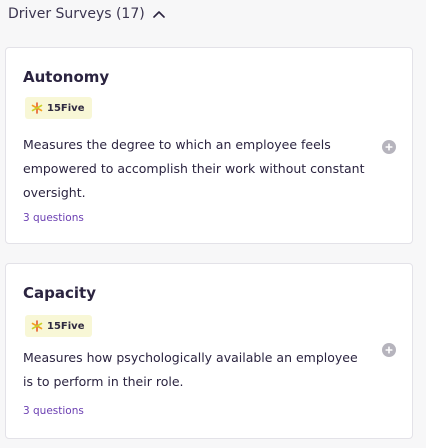  Describe the element at coordinates (66, 77) in the screenshot. I see `survey-title: Autonomy` at that location.